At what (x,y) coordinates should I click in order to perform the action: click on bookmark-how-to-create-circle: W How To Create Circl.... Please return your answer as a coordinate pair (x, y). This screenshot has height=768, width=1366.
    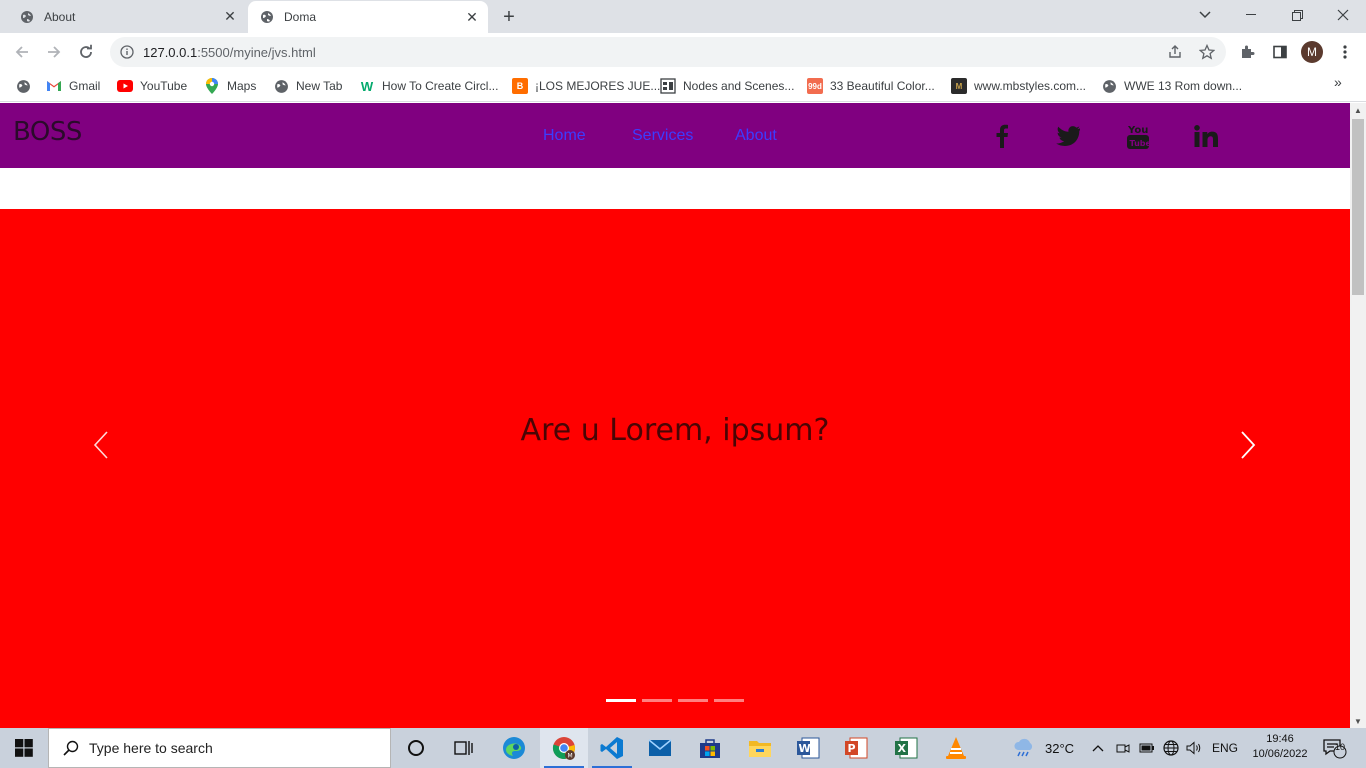
    Looking at the image, I should click on (429, 86).